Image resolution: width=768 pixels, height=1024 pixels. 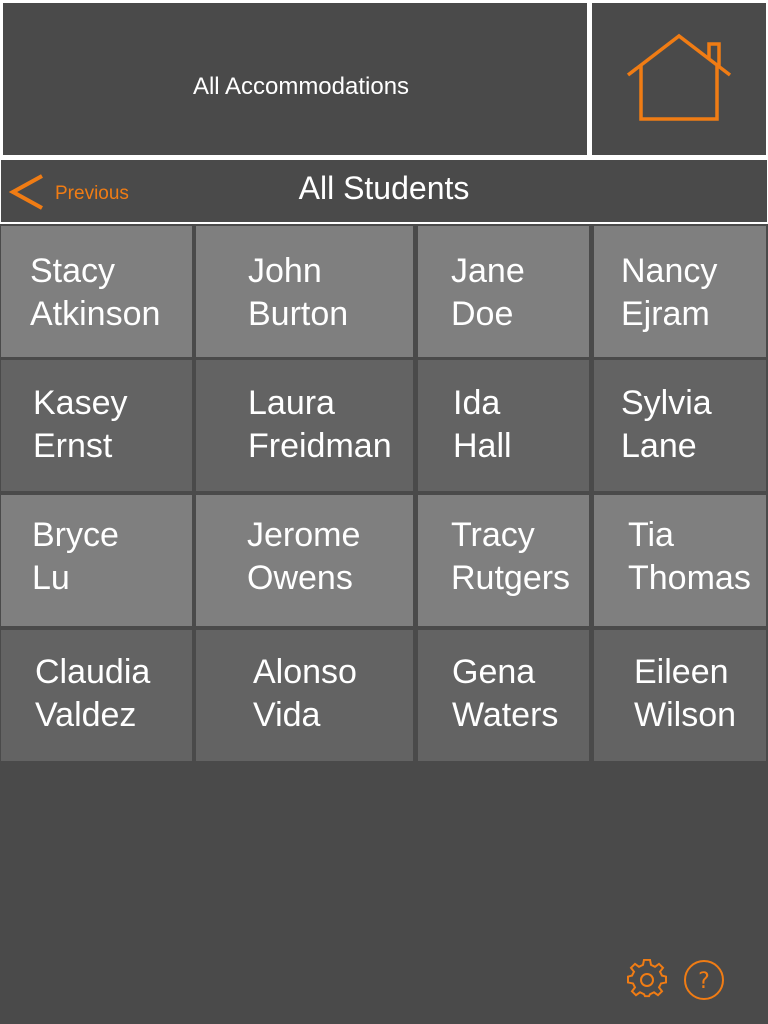 What do you see at coordinates (494, 672) in the screenshot?
I see `student-first-name: Gena` at bounding box center [494, 672].